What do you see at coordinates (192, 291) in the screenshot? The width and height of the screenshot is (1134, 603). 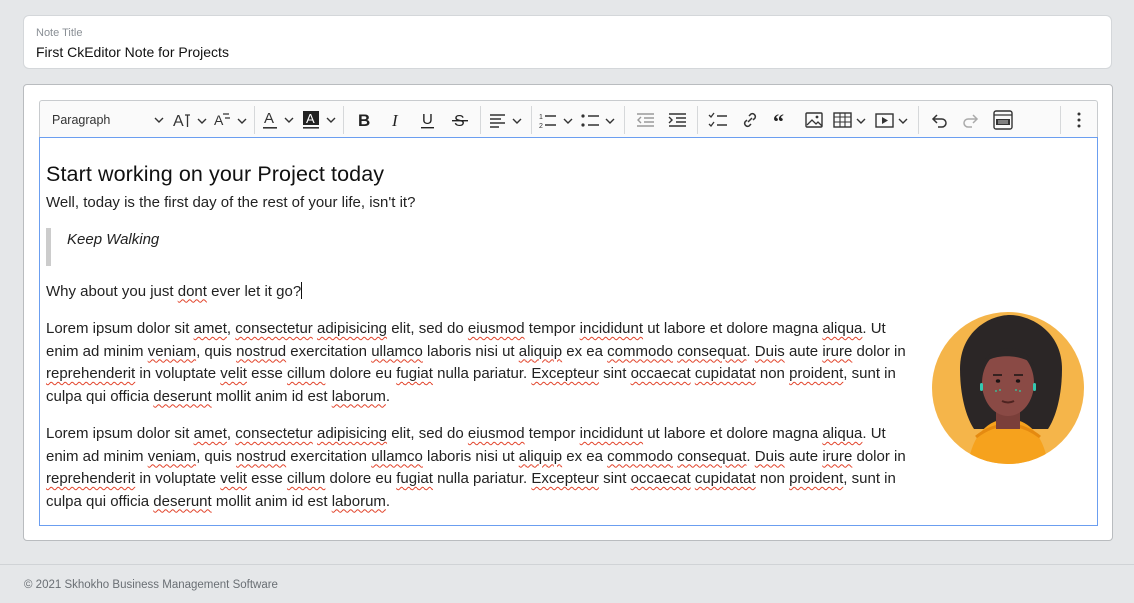 I see `misspelled-word: dont` at bounding box center [192, 291].